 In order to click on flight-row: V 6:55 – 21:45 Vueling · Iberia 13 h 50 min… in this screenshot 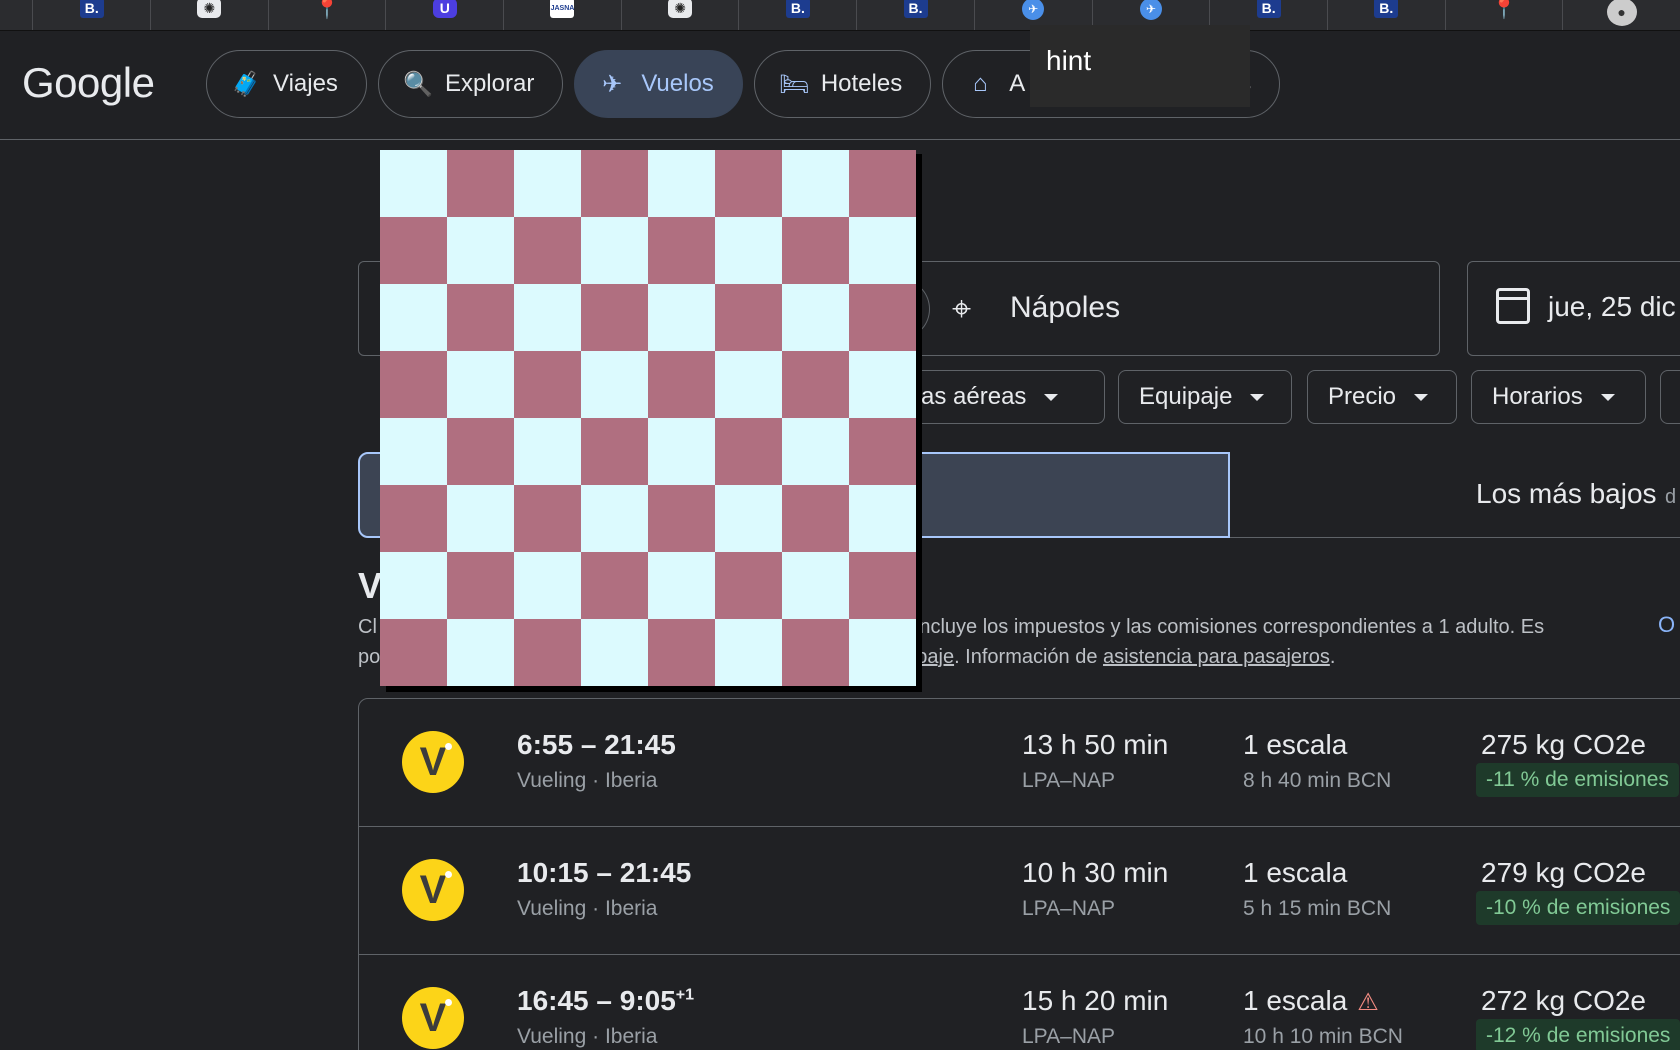, I will do `click(1019, 763)`.